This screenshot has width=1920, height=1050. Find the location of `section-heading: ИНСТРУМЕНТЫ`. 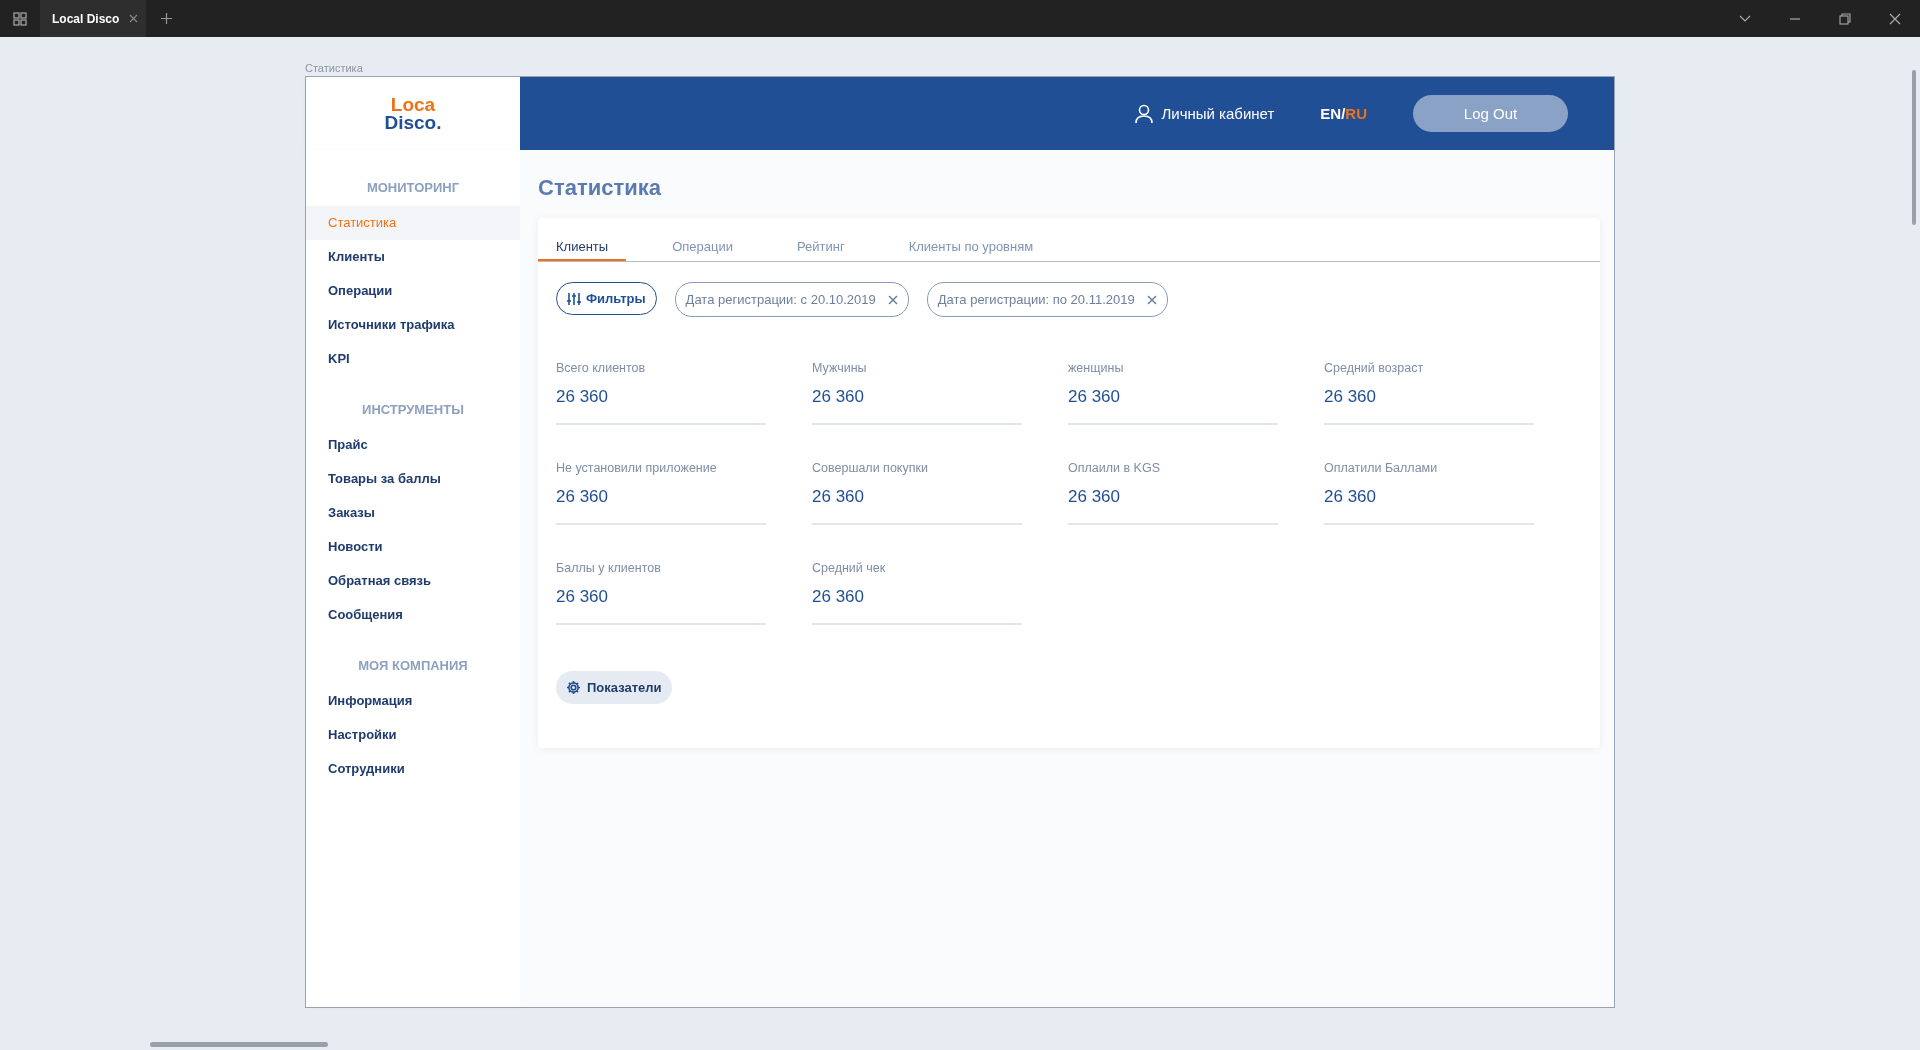

section-heading: ИНСТРУМЕНТЫ is located at coordinates (413, 410).